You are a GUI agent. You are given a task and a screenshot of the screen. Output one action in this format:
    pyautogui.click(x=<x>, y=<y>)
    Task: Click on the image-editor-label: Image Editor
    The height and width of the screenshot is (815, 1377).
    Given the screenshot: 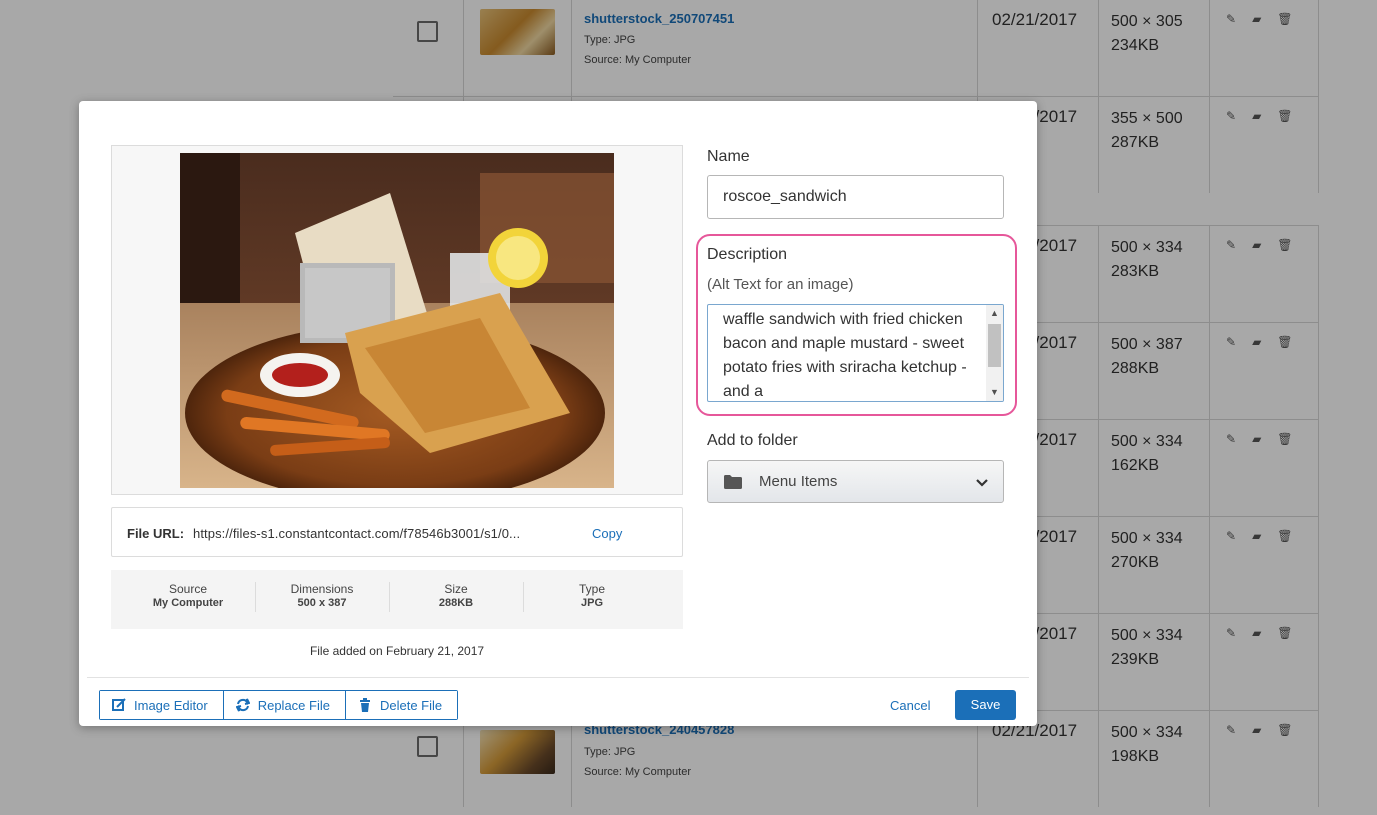 What is the action you would take?
    pyautogui.click(x=171, y=705)
    